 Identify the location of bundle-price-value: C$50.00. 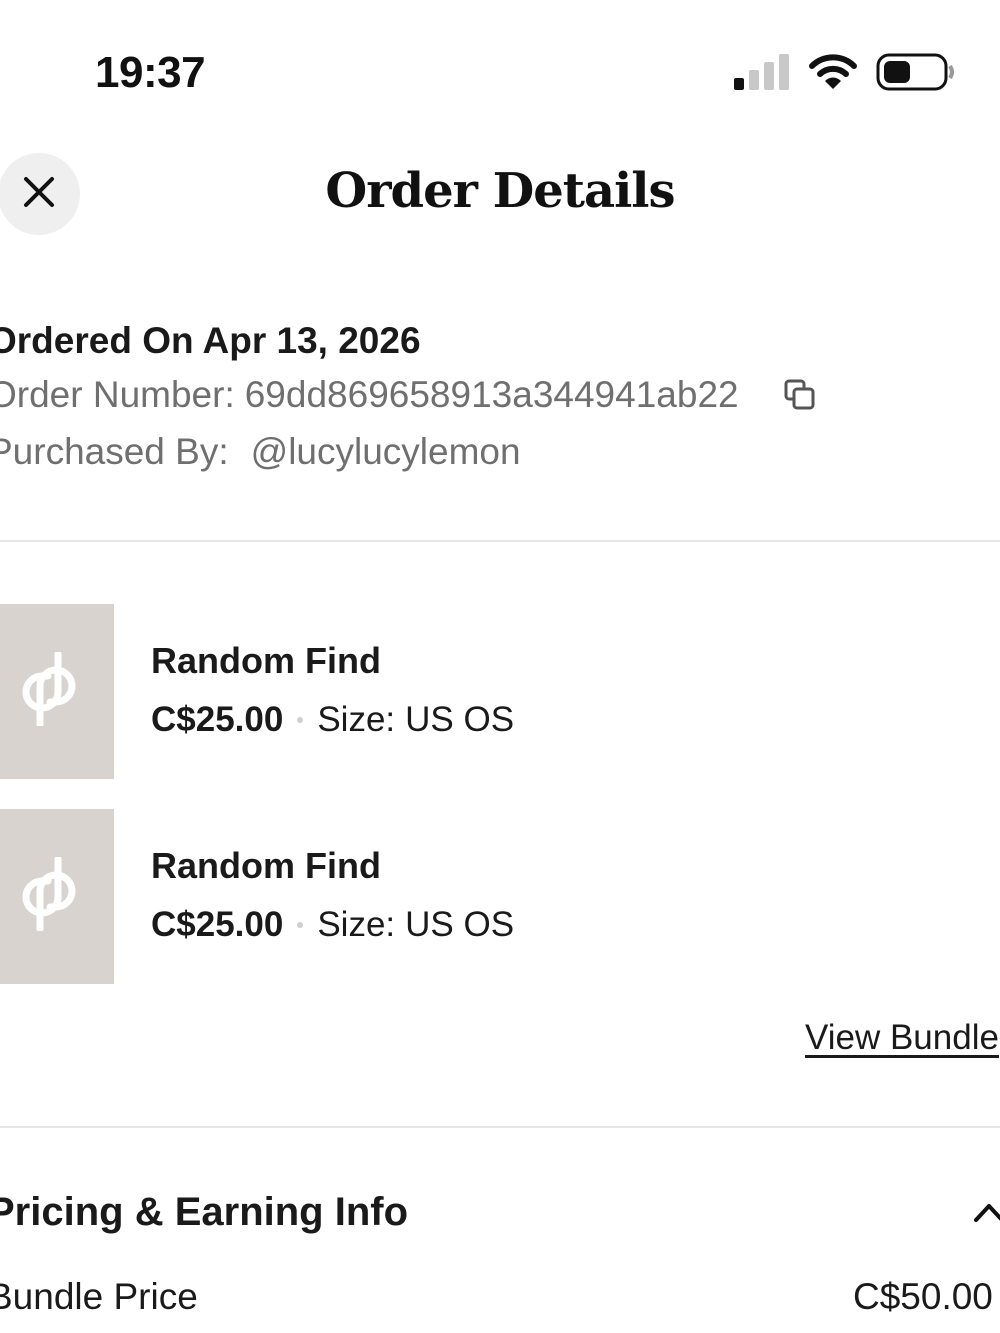
(923, 1296).